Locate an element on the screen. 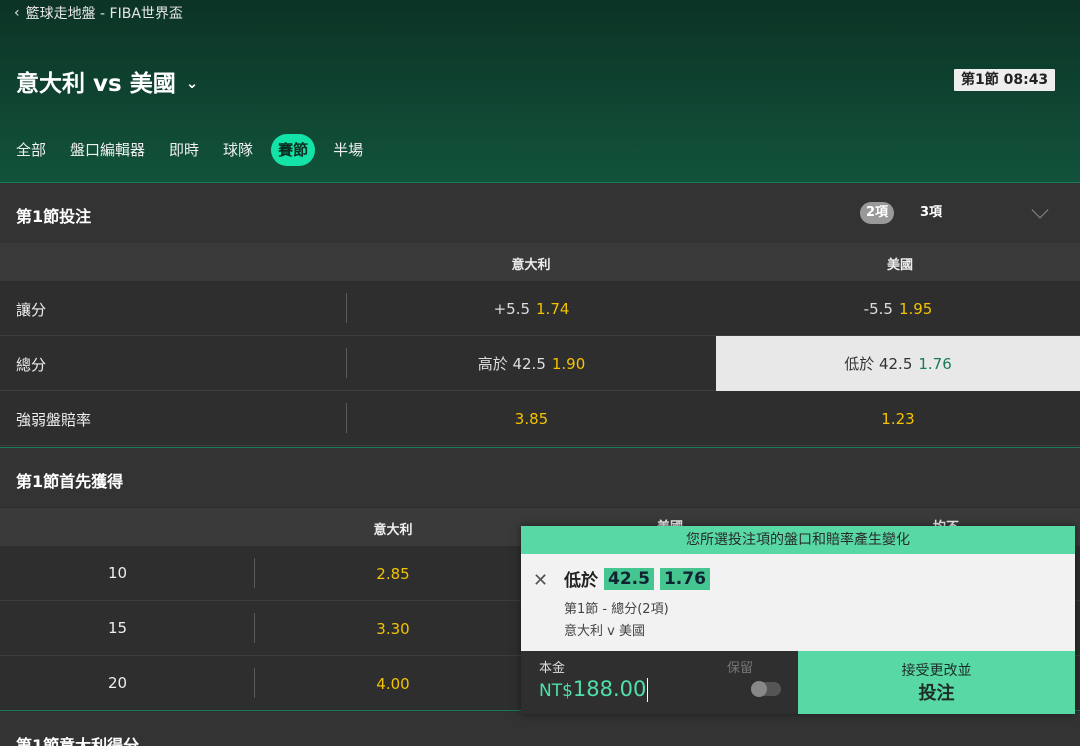  match-title: 意大利 vs 美國 ⌄ is located at coordinates (107, 81).